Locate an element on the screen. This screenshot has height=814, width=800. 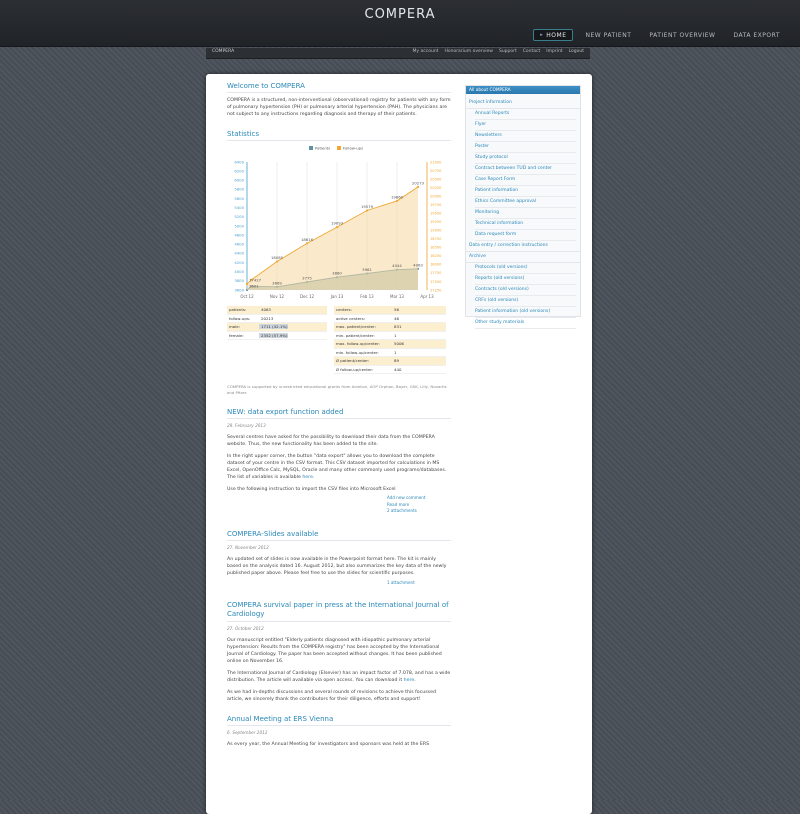
link-imprint: Imprint is located at coordinates (554, 51).